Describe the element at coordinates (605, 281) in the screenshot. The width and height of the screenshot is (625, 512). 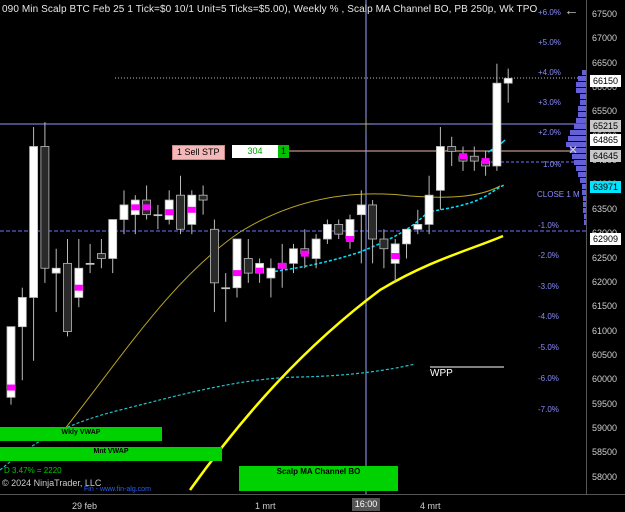
I see `price-tick: 62000` at that location.